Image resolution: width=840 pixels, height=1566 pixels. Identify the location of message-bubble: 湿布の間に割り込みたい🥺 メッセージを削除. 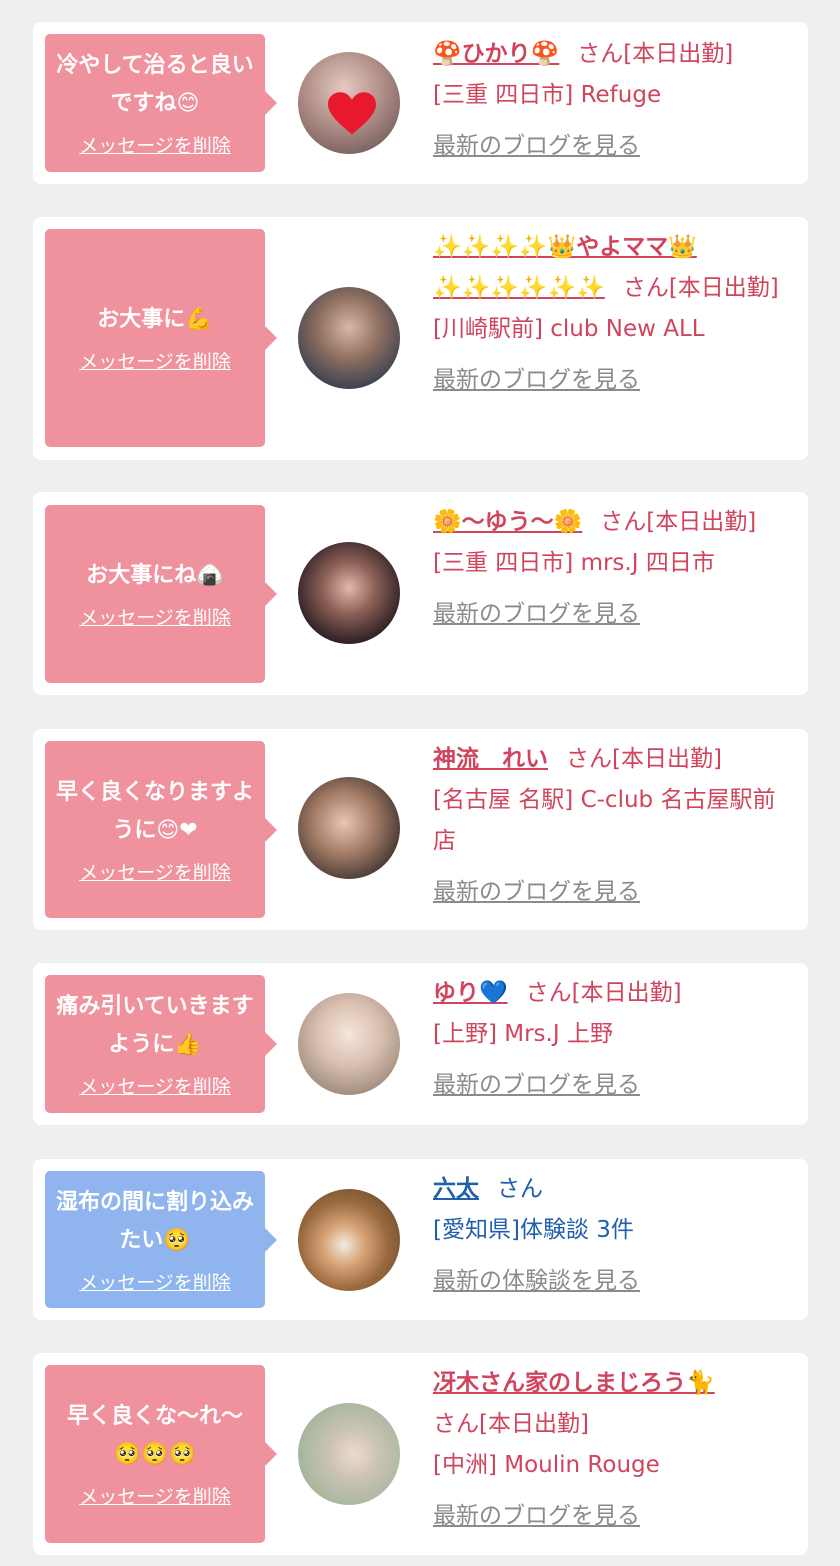
(161, 1239).